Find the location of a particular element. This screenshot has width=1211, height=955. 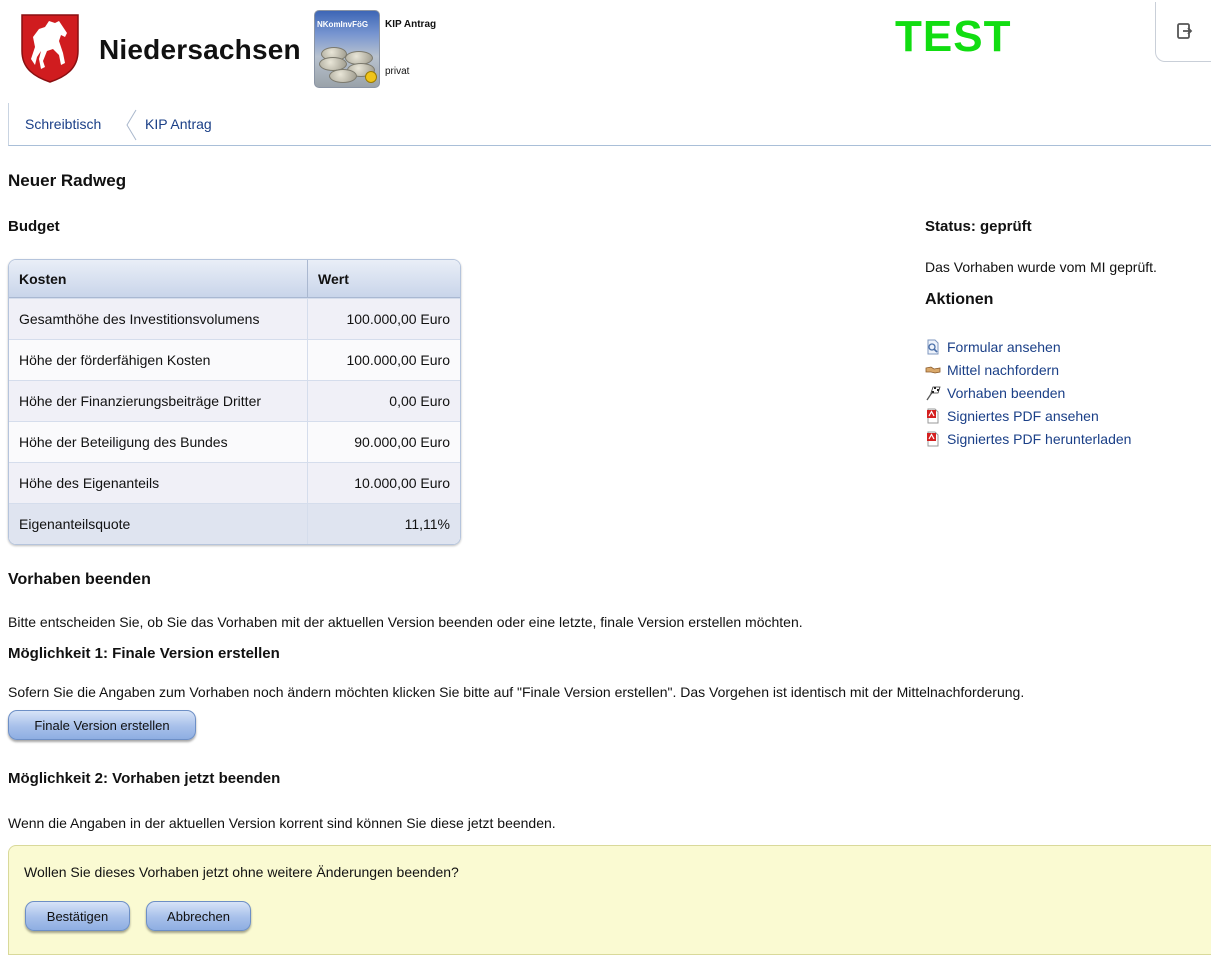

option2-heading: Möglichkeit 2: Vorhaben jetzt beenden is located at coordinates (144, 778).